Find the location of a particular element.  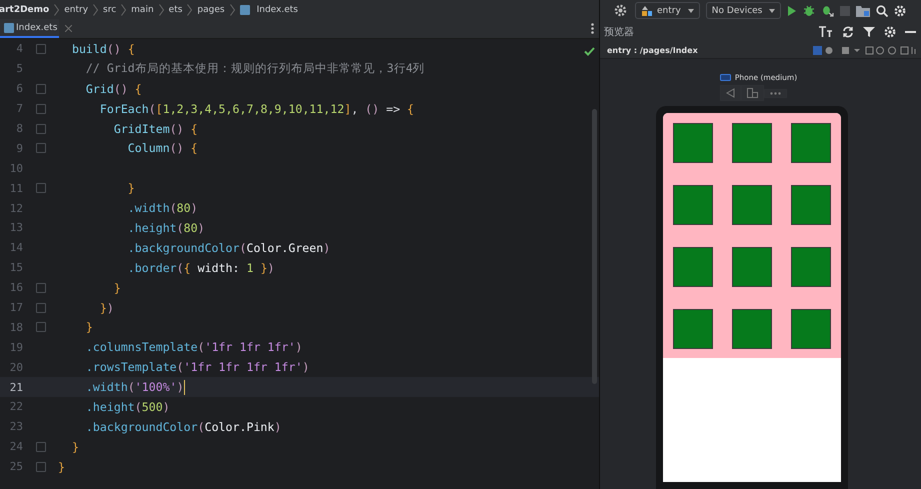

stop-icon is located at coordinates (845, 11).